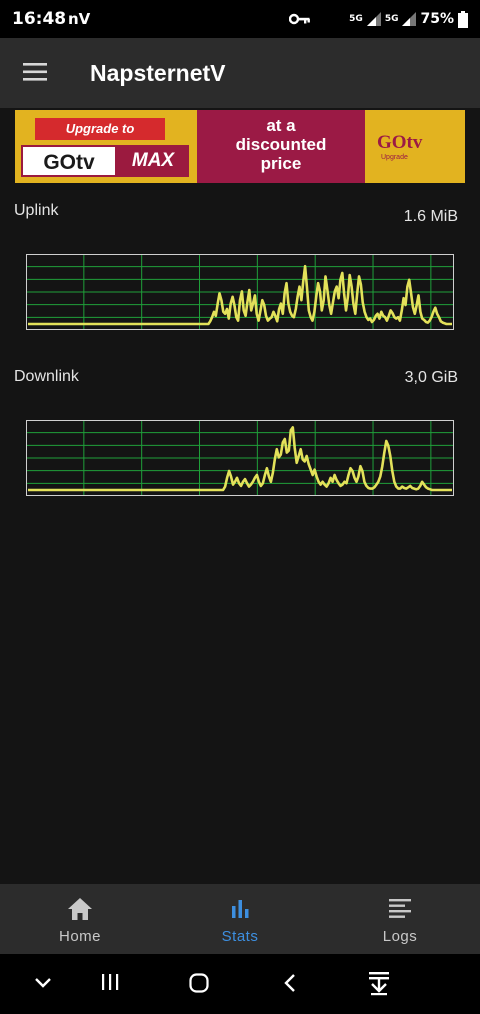 The height and width of the screenshot is (1014, 480). What do you see at coordinates (240, 295) in the screenshot?
I see `uplink-series-line` at bounding box center [240, 295].